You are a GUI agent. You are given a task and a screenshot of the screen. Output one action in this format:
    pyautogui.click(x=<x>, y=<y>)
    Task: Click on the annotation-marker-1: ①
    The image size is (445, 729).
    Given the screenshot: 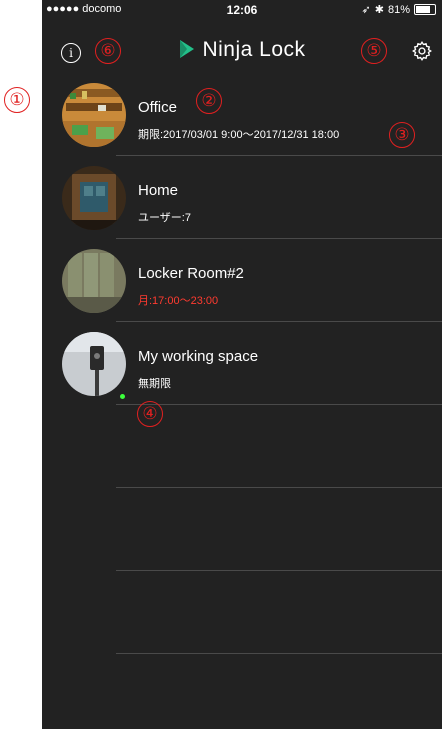 What is the action you would take?
    pyautogui.click(x=17, y=100)
    